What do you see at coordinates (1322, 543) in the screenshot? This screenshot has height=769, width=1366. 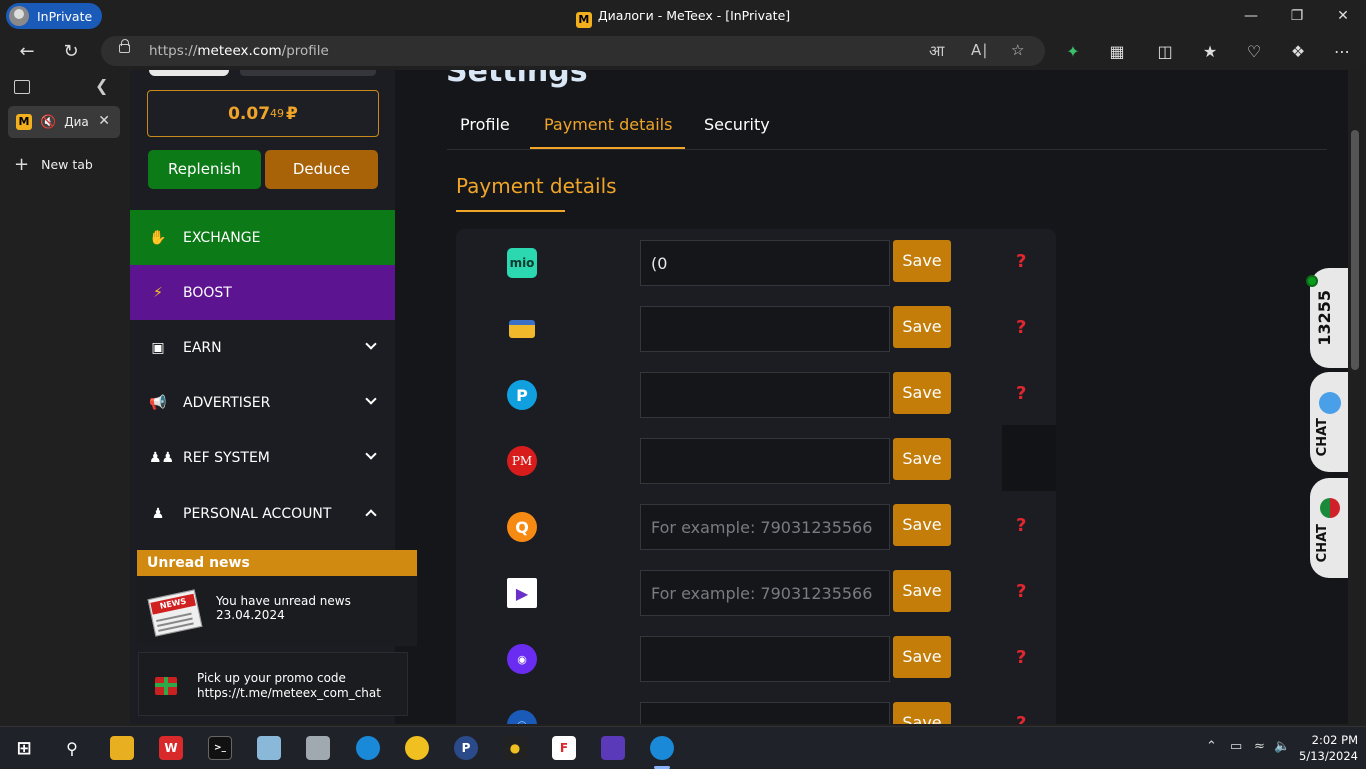 I see `chat2-label: CHAT` at bounding box center [1322, 543].